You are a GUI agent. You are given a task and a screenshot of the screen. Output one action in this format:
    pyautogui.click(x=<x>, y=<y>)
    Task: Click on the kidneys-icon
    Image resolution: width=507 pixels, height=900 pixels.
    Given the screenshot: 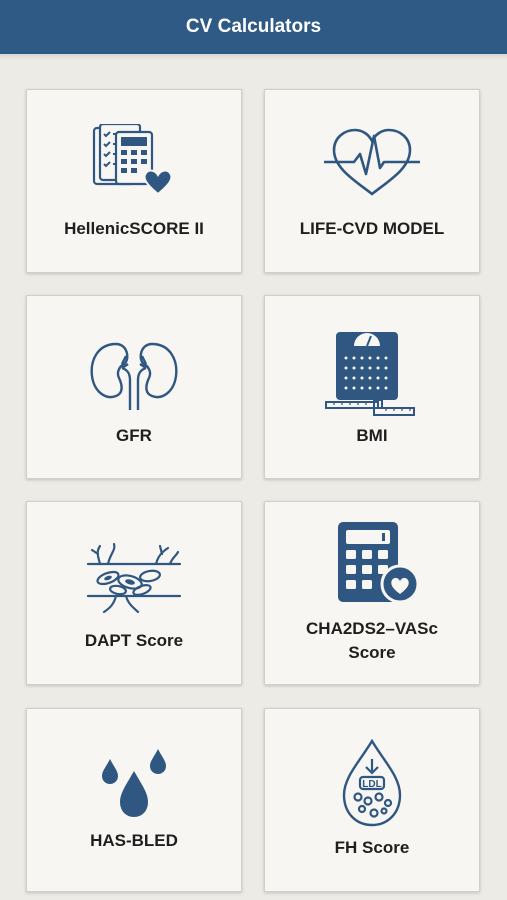 What is the action you would take?
    pyautogui.click(x=134, y=376)
    